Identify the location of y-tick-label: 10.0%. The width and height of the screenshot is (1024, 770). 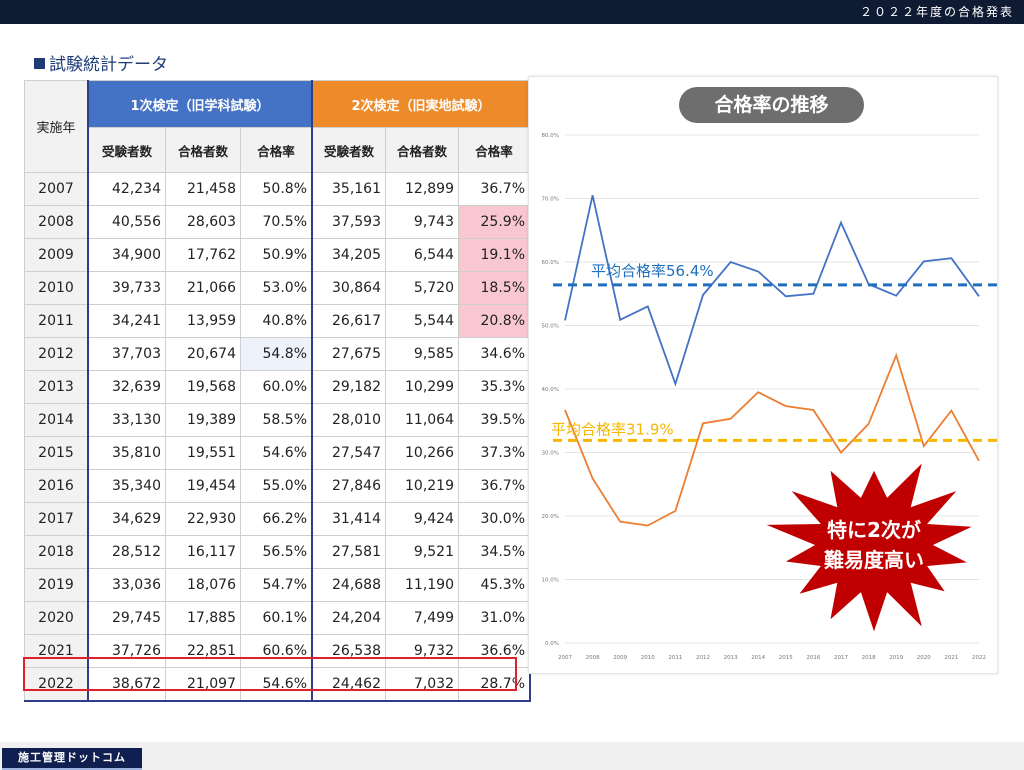
(550, 581).